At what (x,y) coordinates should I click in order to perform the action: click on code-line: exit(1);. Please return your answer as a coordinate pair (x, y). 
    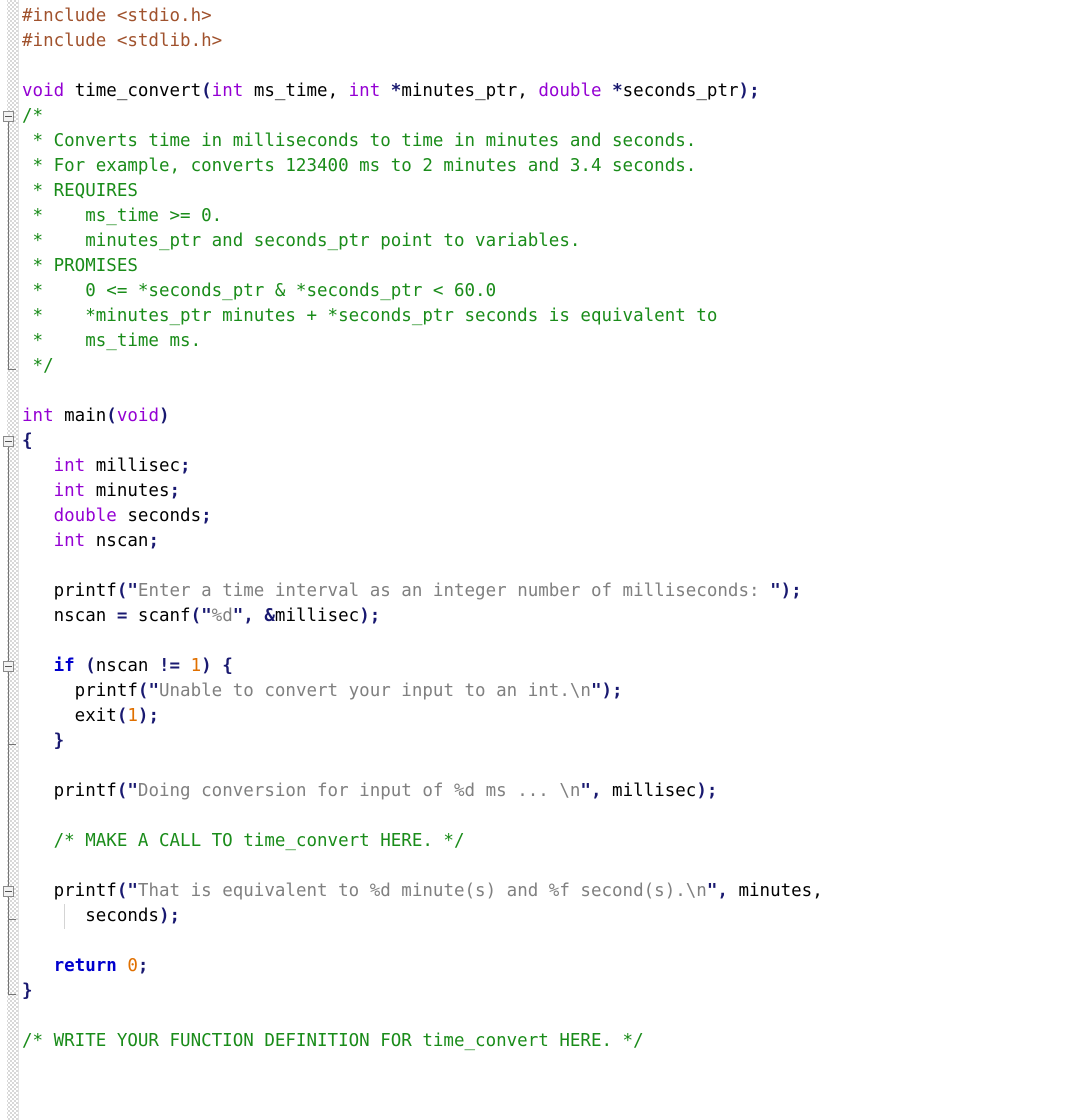
    Looking at the image, I should click on (550, 716).